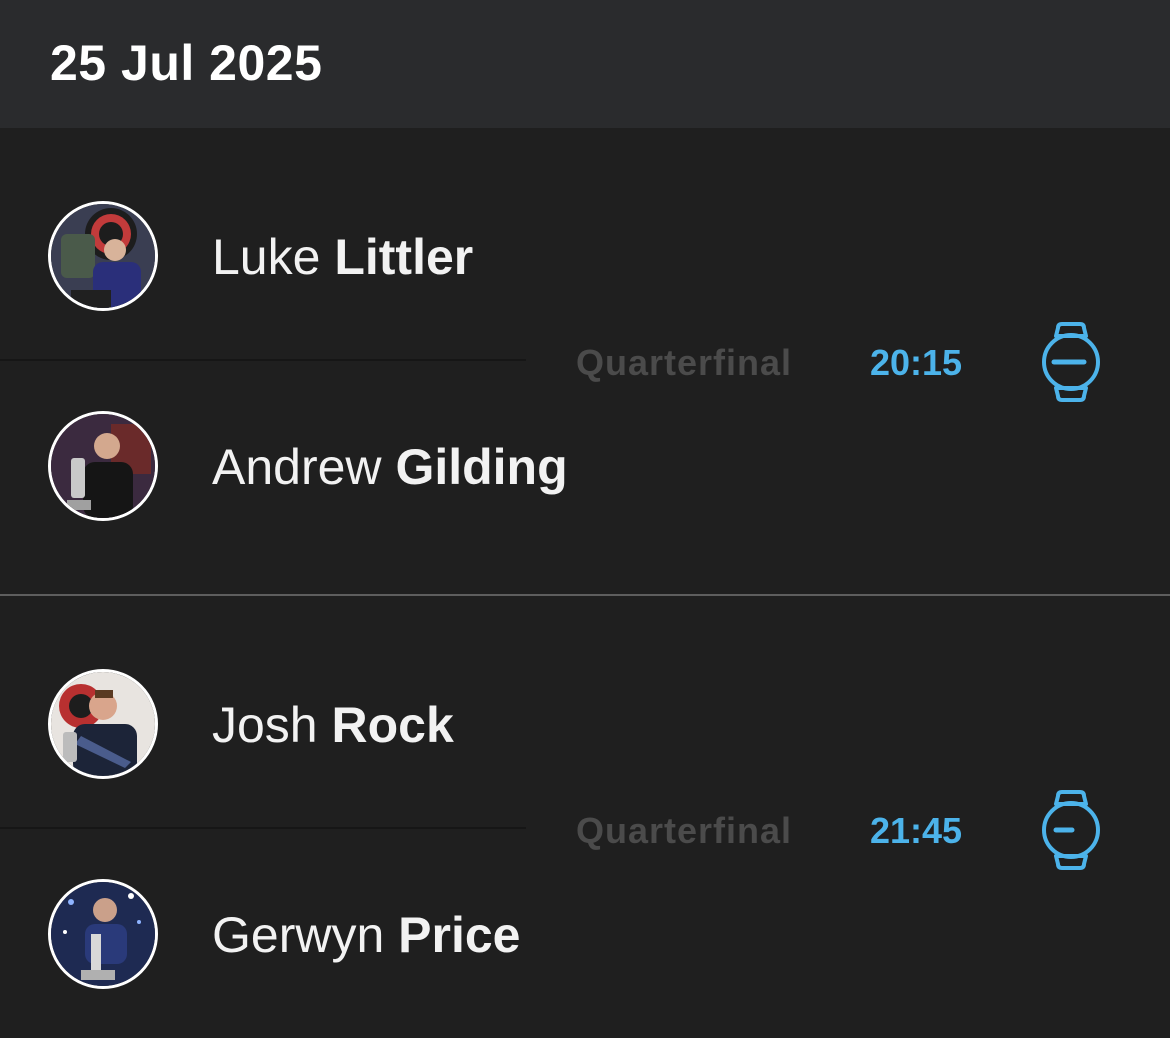 This screenshot has height=1038, width=1170. What do you see at coordinates (585, 258) in the screenshot?
I see `player-row: Luke Littler` at bounding box center [585, 258].